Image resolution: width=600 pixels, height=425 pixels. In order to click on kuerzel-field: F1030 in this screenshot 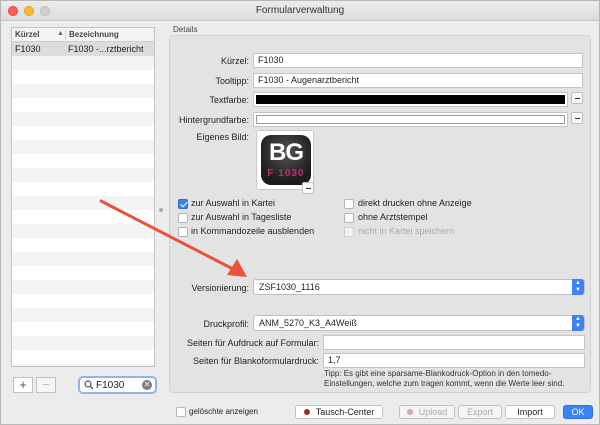, I will do `click(418, 60)`.